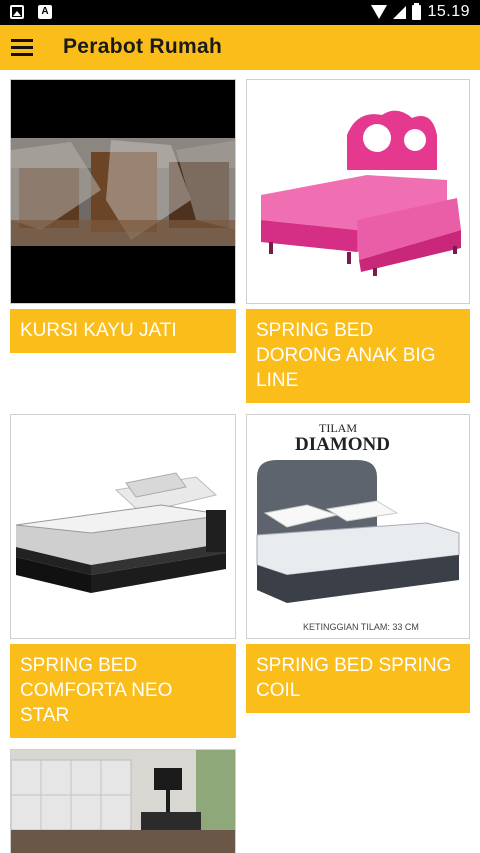  I want to click on diamond-bed-image: TILAM DIAMOND KETINGGIAN TILAM: 33 CM, so click(358, 526).